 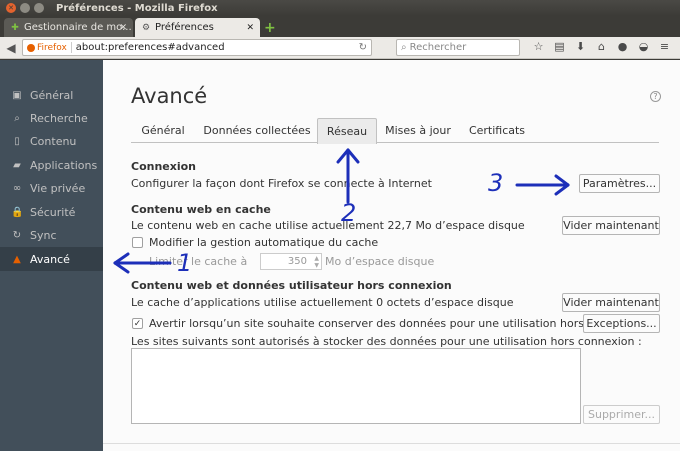 I want to click on gear-icon: ⚙, so click(x=146, y=27).